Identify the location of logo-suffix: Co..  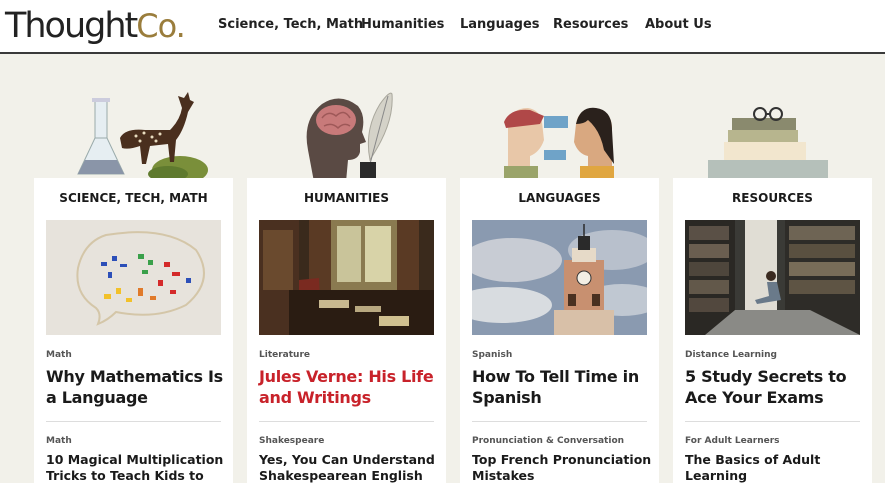
(161, 26).